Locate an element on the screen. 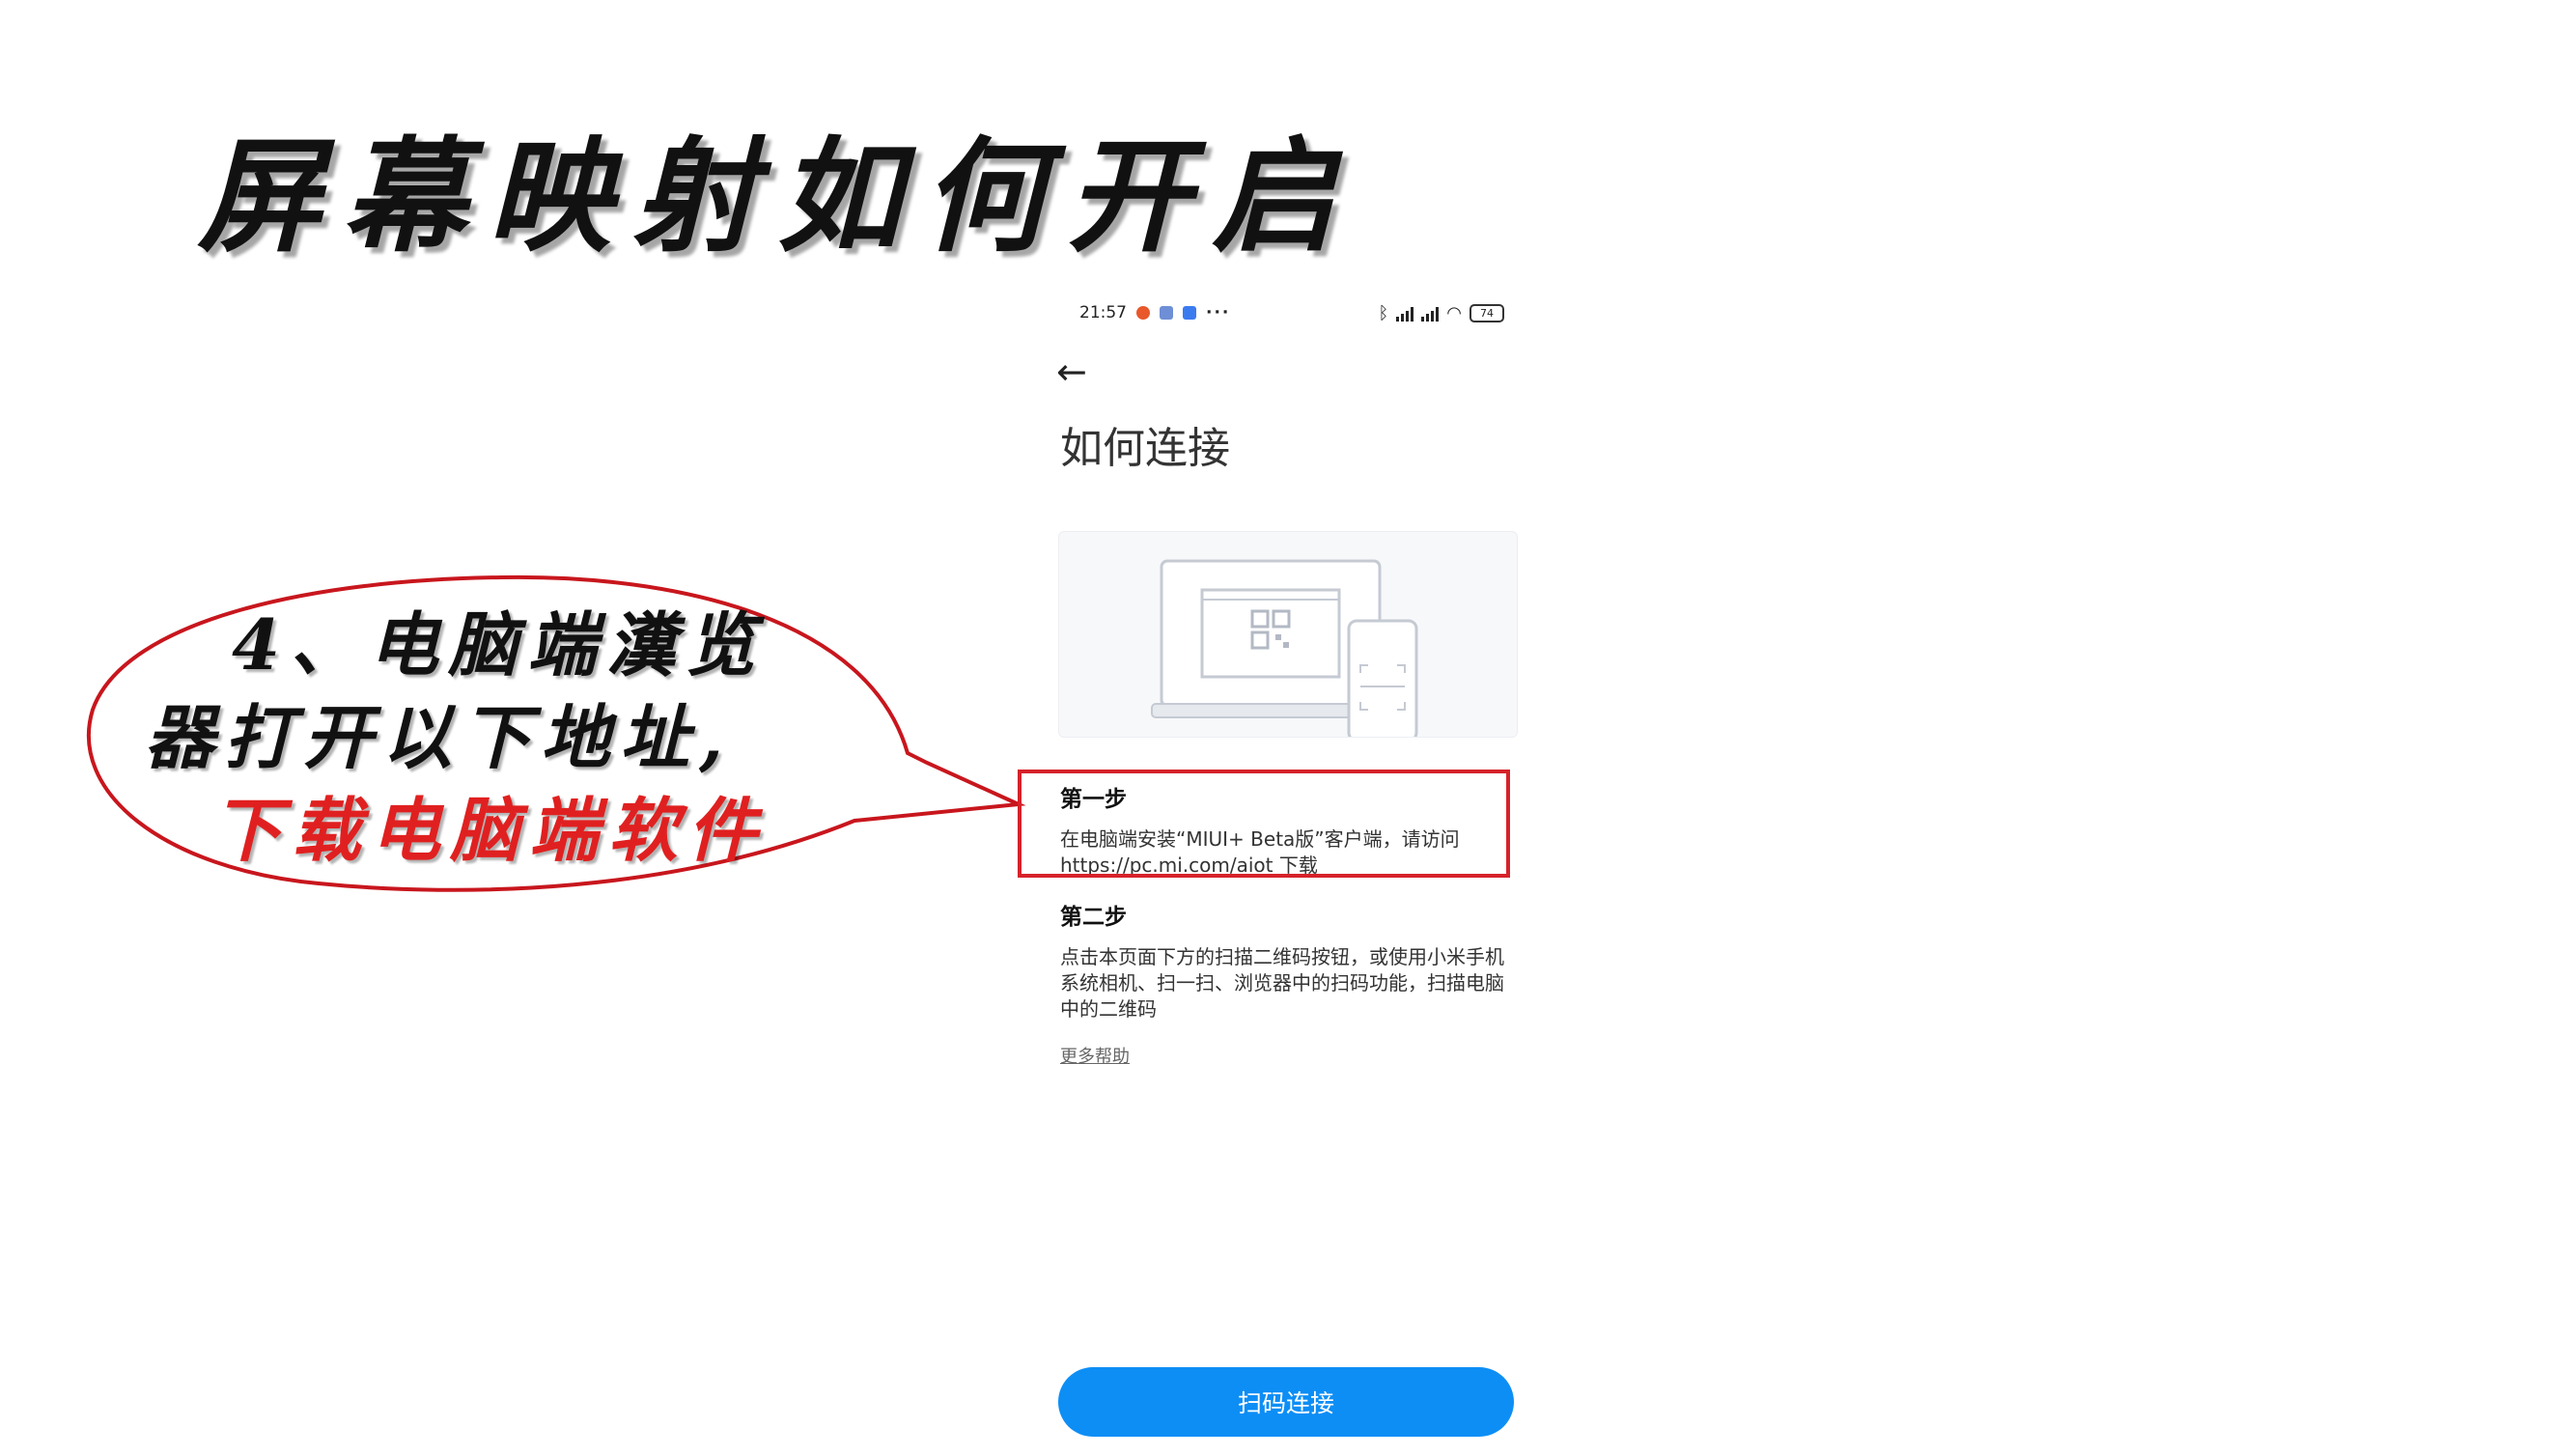  callout-line-3: 下载电脑端软件 is located at coordinates (490, 830).